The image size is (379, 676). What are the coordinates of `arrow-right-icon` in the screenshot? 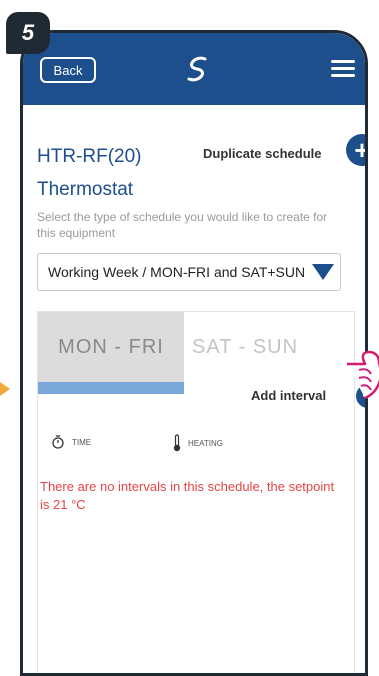 It's located at (5, 389).